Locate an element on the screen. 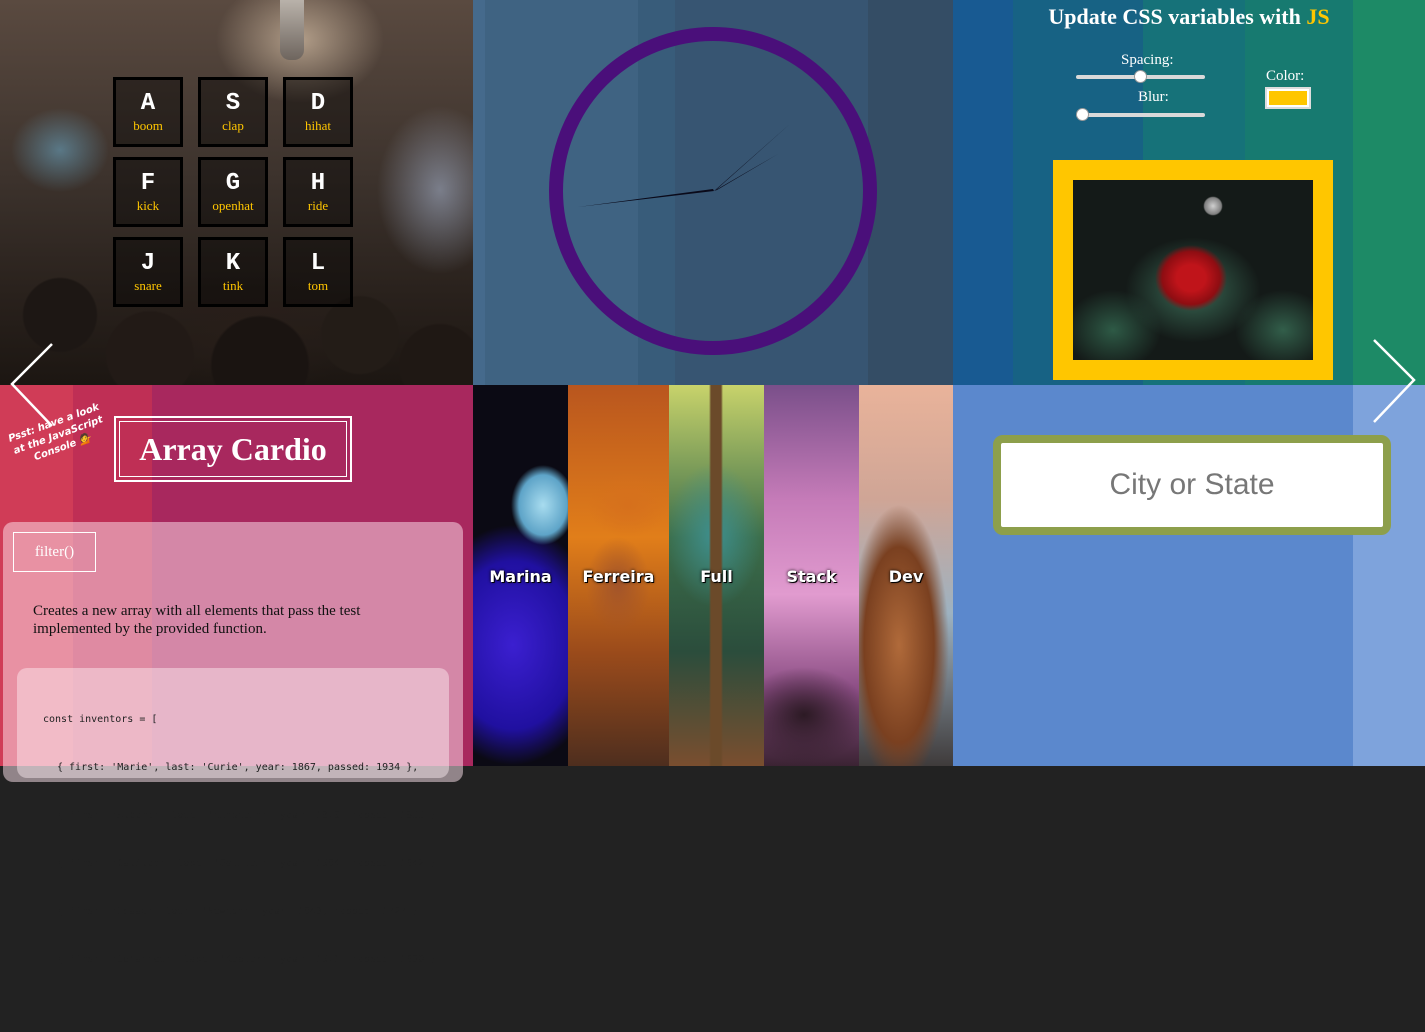 The width and height of the screenshot is (1425, 1032). drum-key-a: Aboom is located at coordinates (148, 112).